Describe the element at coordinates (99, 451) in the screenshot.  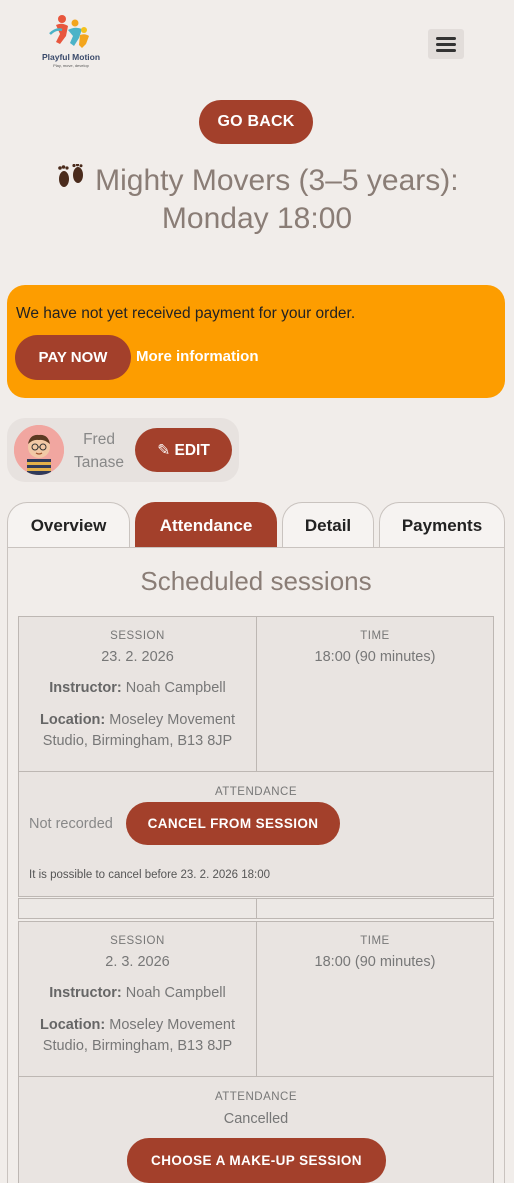
I see `child-name: Fred Tanase` at that location.